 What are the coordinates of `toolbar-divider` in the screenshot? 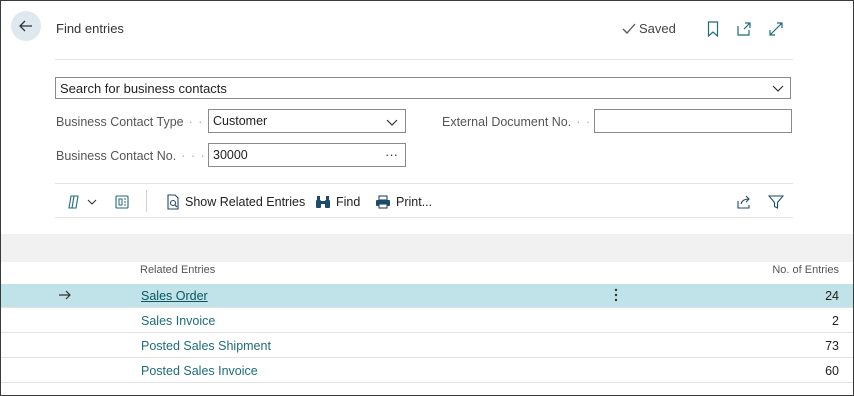 It's located at (424, 217).